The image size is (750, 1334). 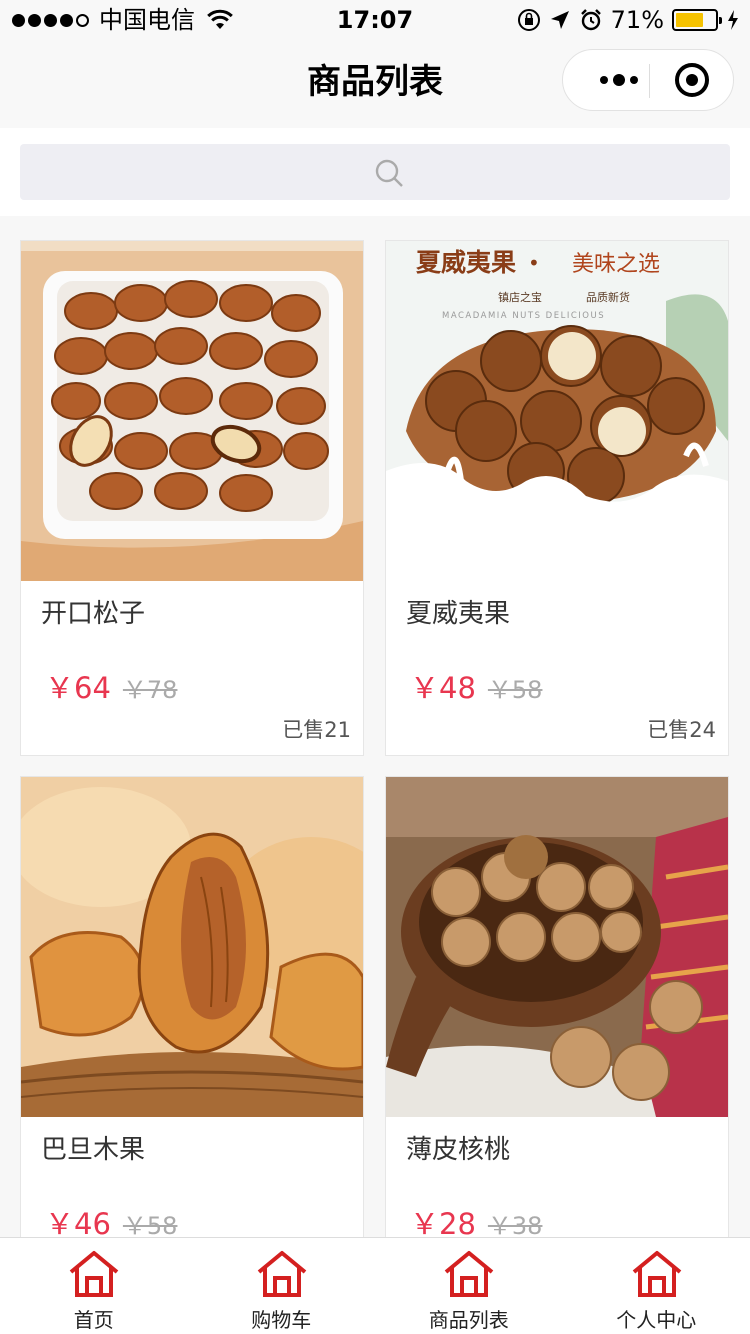 What do you see at coordinates (692, 80) in the screenshot?
I see `close-mini-program-button` at bounding box center [692, 80].